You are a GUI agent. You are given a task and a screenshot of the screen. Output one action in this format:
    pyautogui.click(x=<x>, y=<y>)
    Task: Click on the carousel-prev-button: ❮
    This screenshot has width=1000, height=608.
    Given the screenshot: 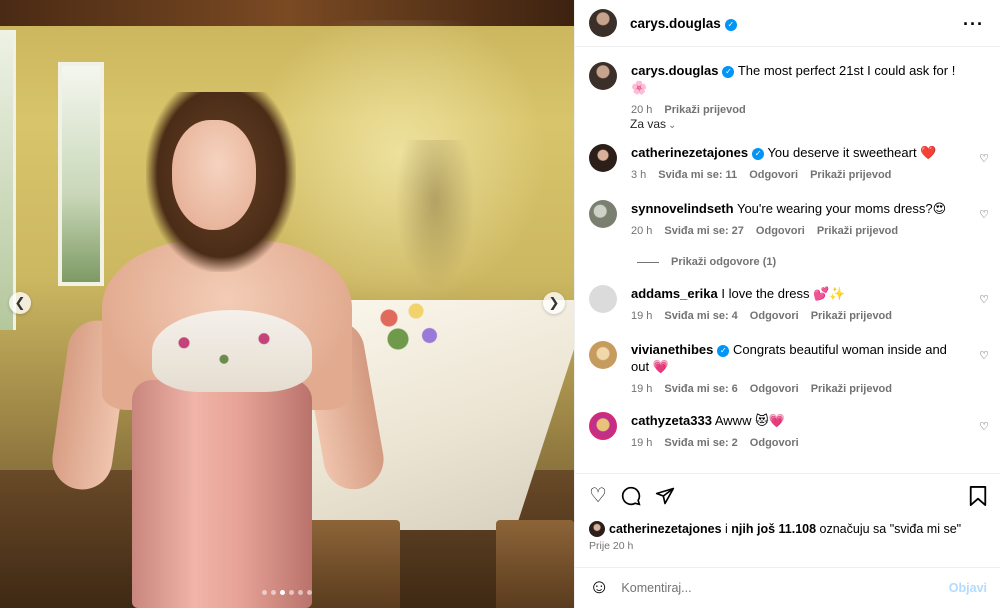 What is the action you would take?
    pyautogui.click(x=20, y=303)
    